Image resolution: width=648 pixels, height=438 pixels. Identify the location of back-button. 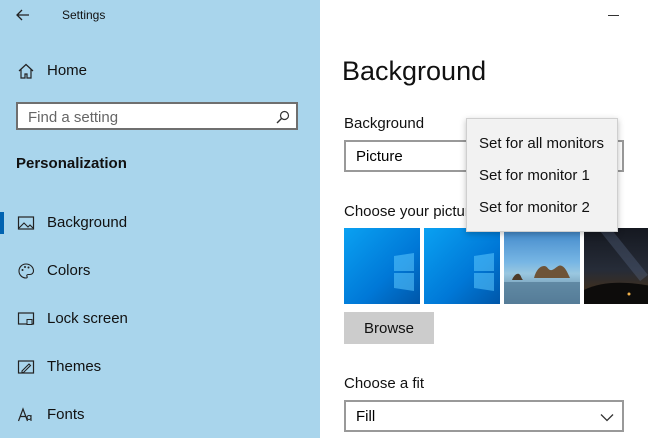
(23, 15).